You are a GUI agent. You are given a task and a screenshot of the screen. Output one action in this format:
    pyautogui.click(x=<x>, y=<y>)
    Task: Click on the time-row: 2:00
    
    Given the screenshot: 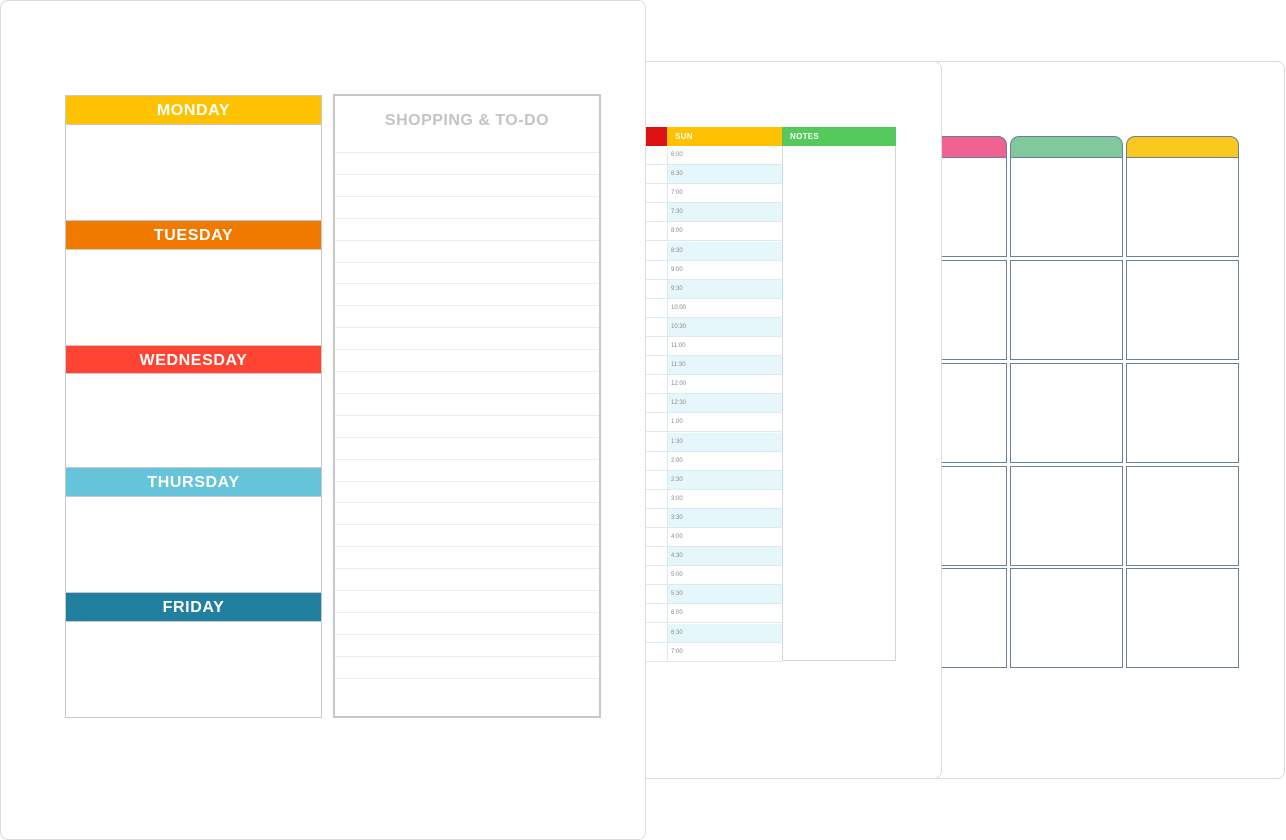 What is the action you would take?
    pyautogui.click(x=714, y=461)
    